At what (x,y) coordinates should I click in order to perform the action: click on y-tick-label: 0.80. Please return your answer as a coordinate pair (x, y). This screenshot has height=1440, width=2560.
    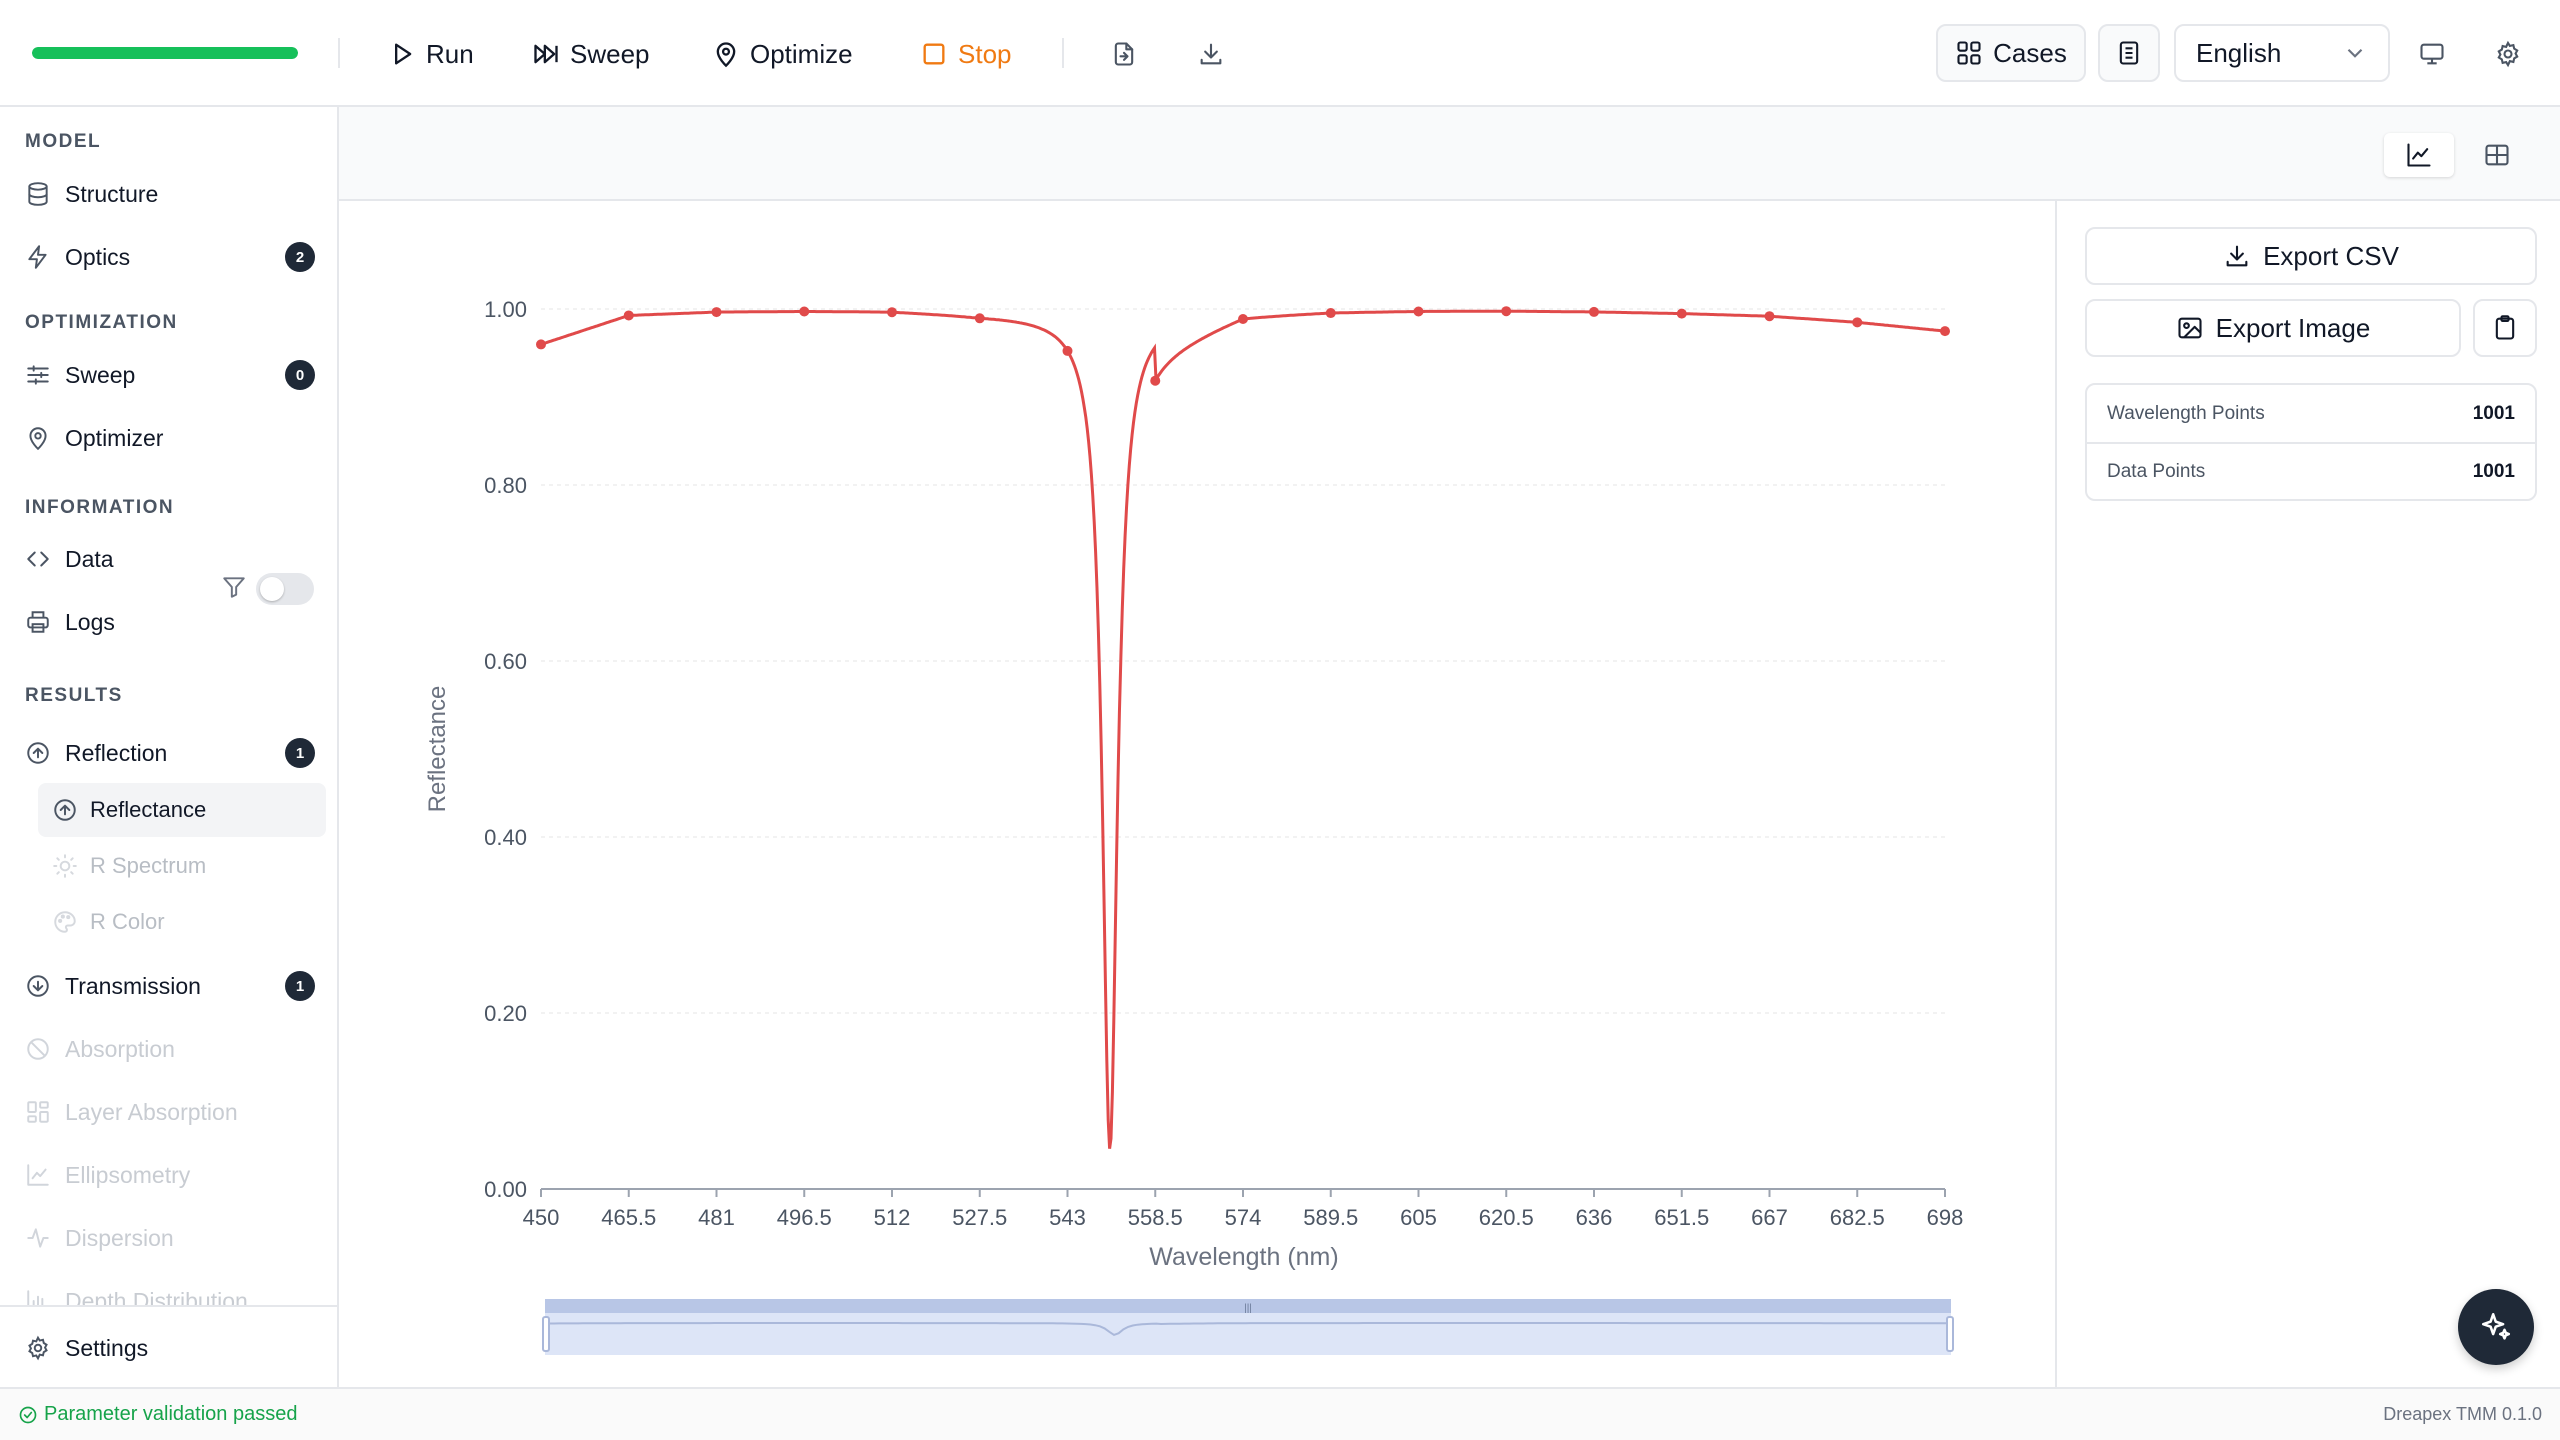
    Looking at the image, I should click on (505, 485).